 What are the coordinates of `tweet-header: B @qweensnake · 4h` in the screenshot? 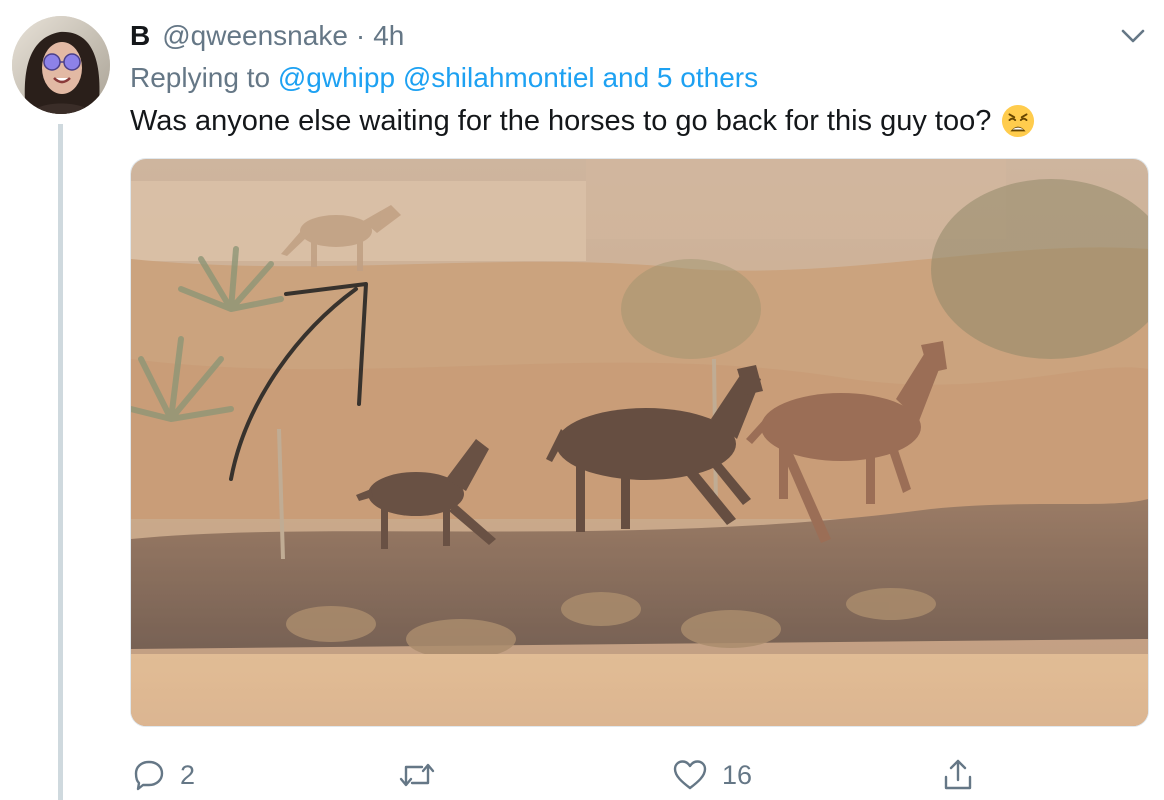 It's located at (267, 36).